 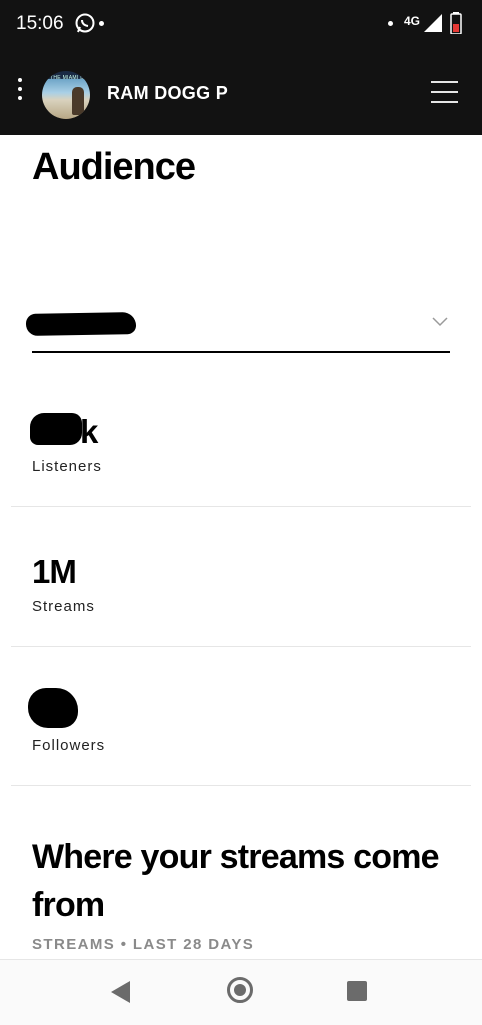 I want to click on streams-label: Streams, so click(x=63, y=606).